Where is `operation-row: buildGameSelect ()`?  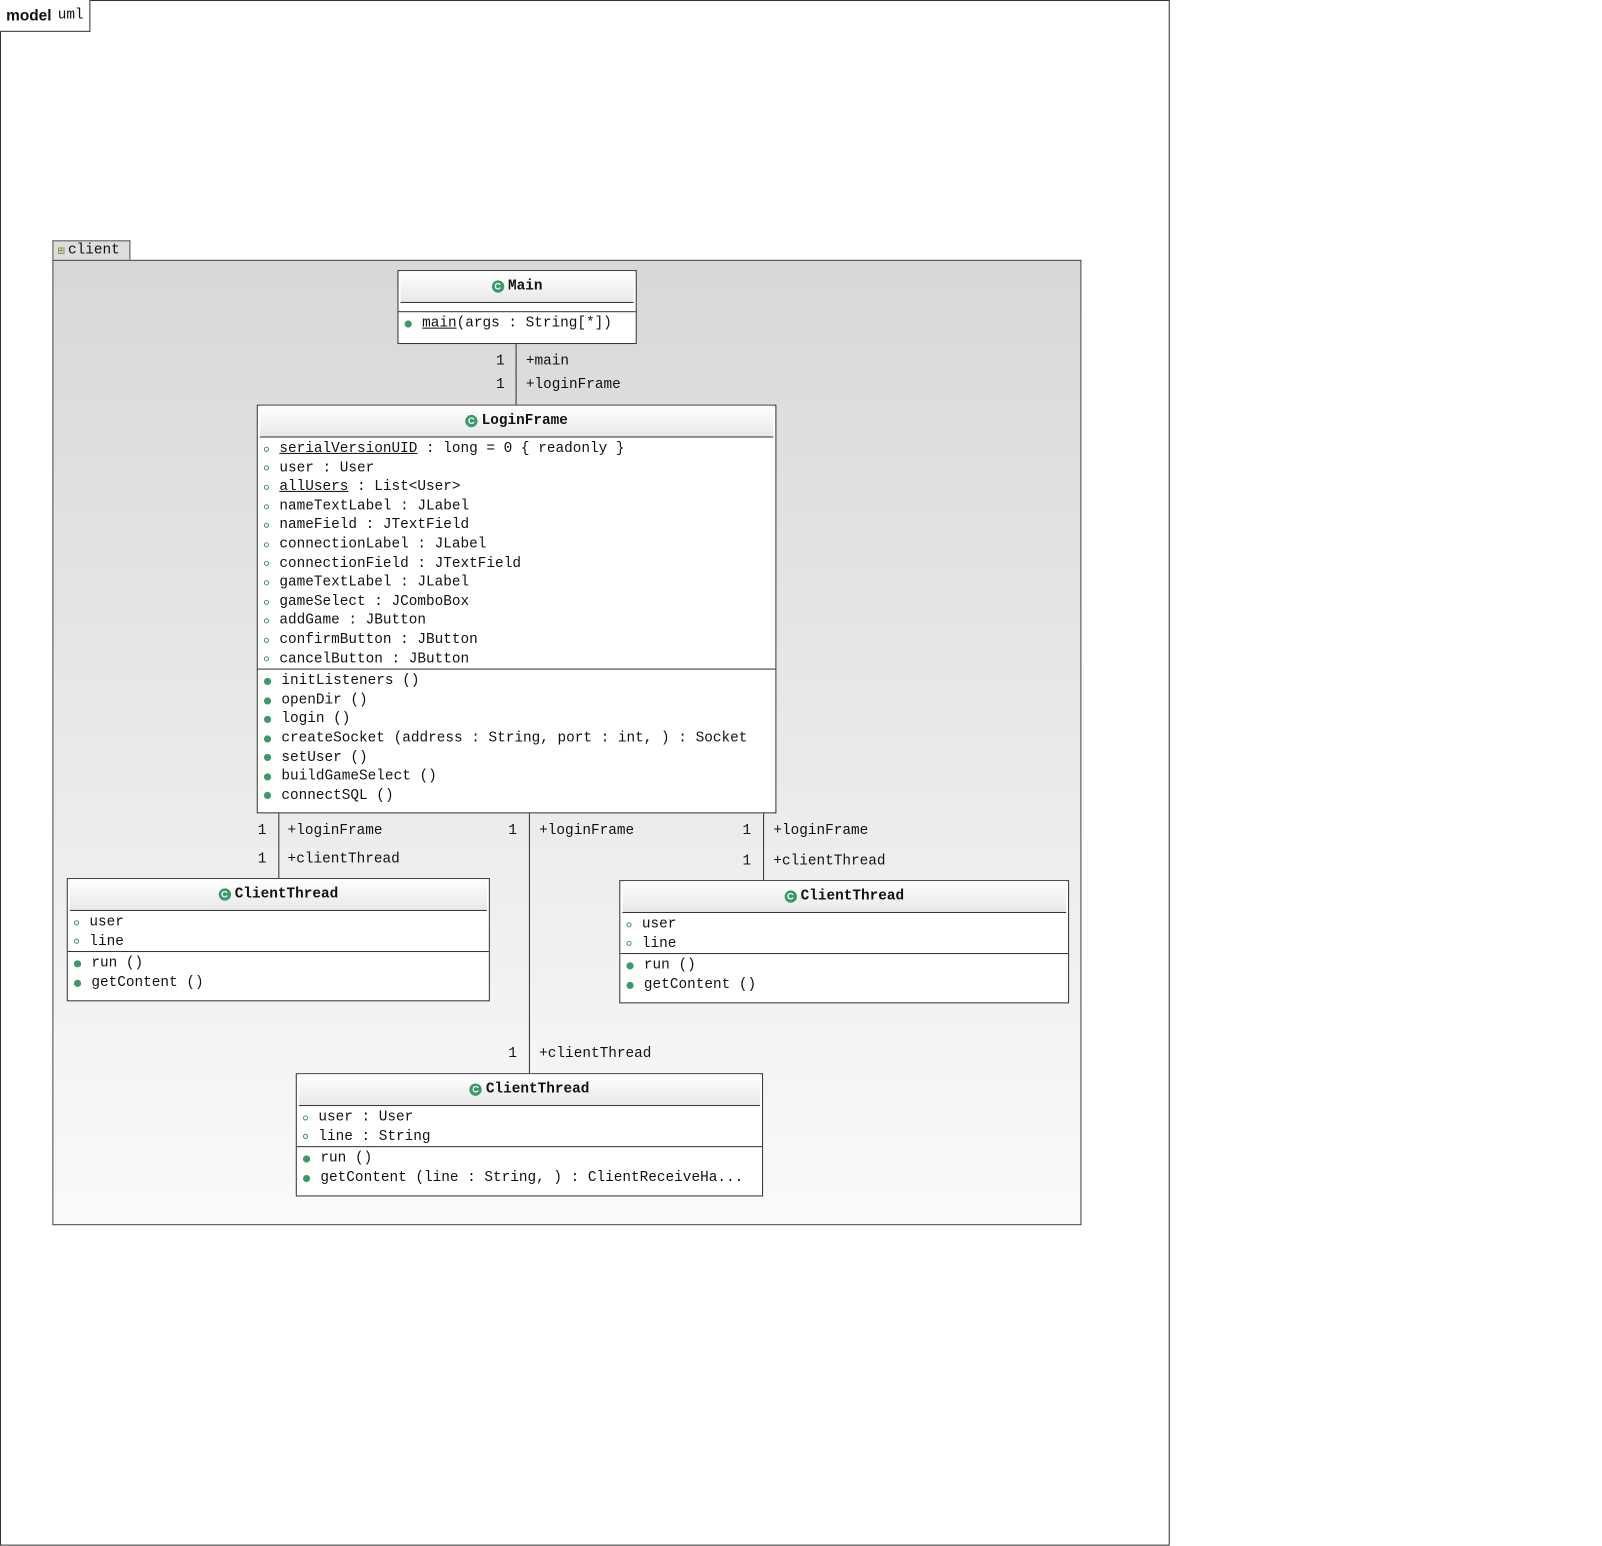 operation-row: buildGameSelect () is located at coordinates (519, 776).